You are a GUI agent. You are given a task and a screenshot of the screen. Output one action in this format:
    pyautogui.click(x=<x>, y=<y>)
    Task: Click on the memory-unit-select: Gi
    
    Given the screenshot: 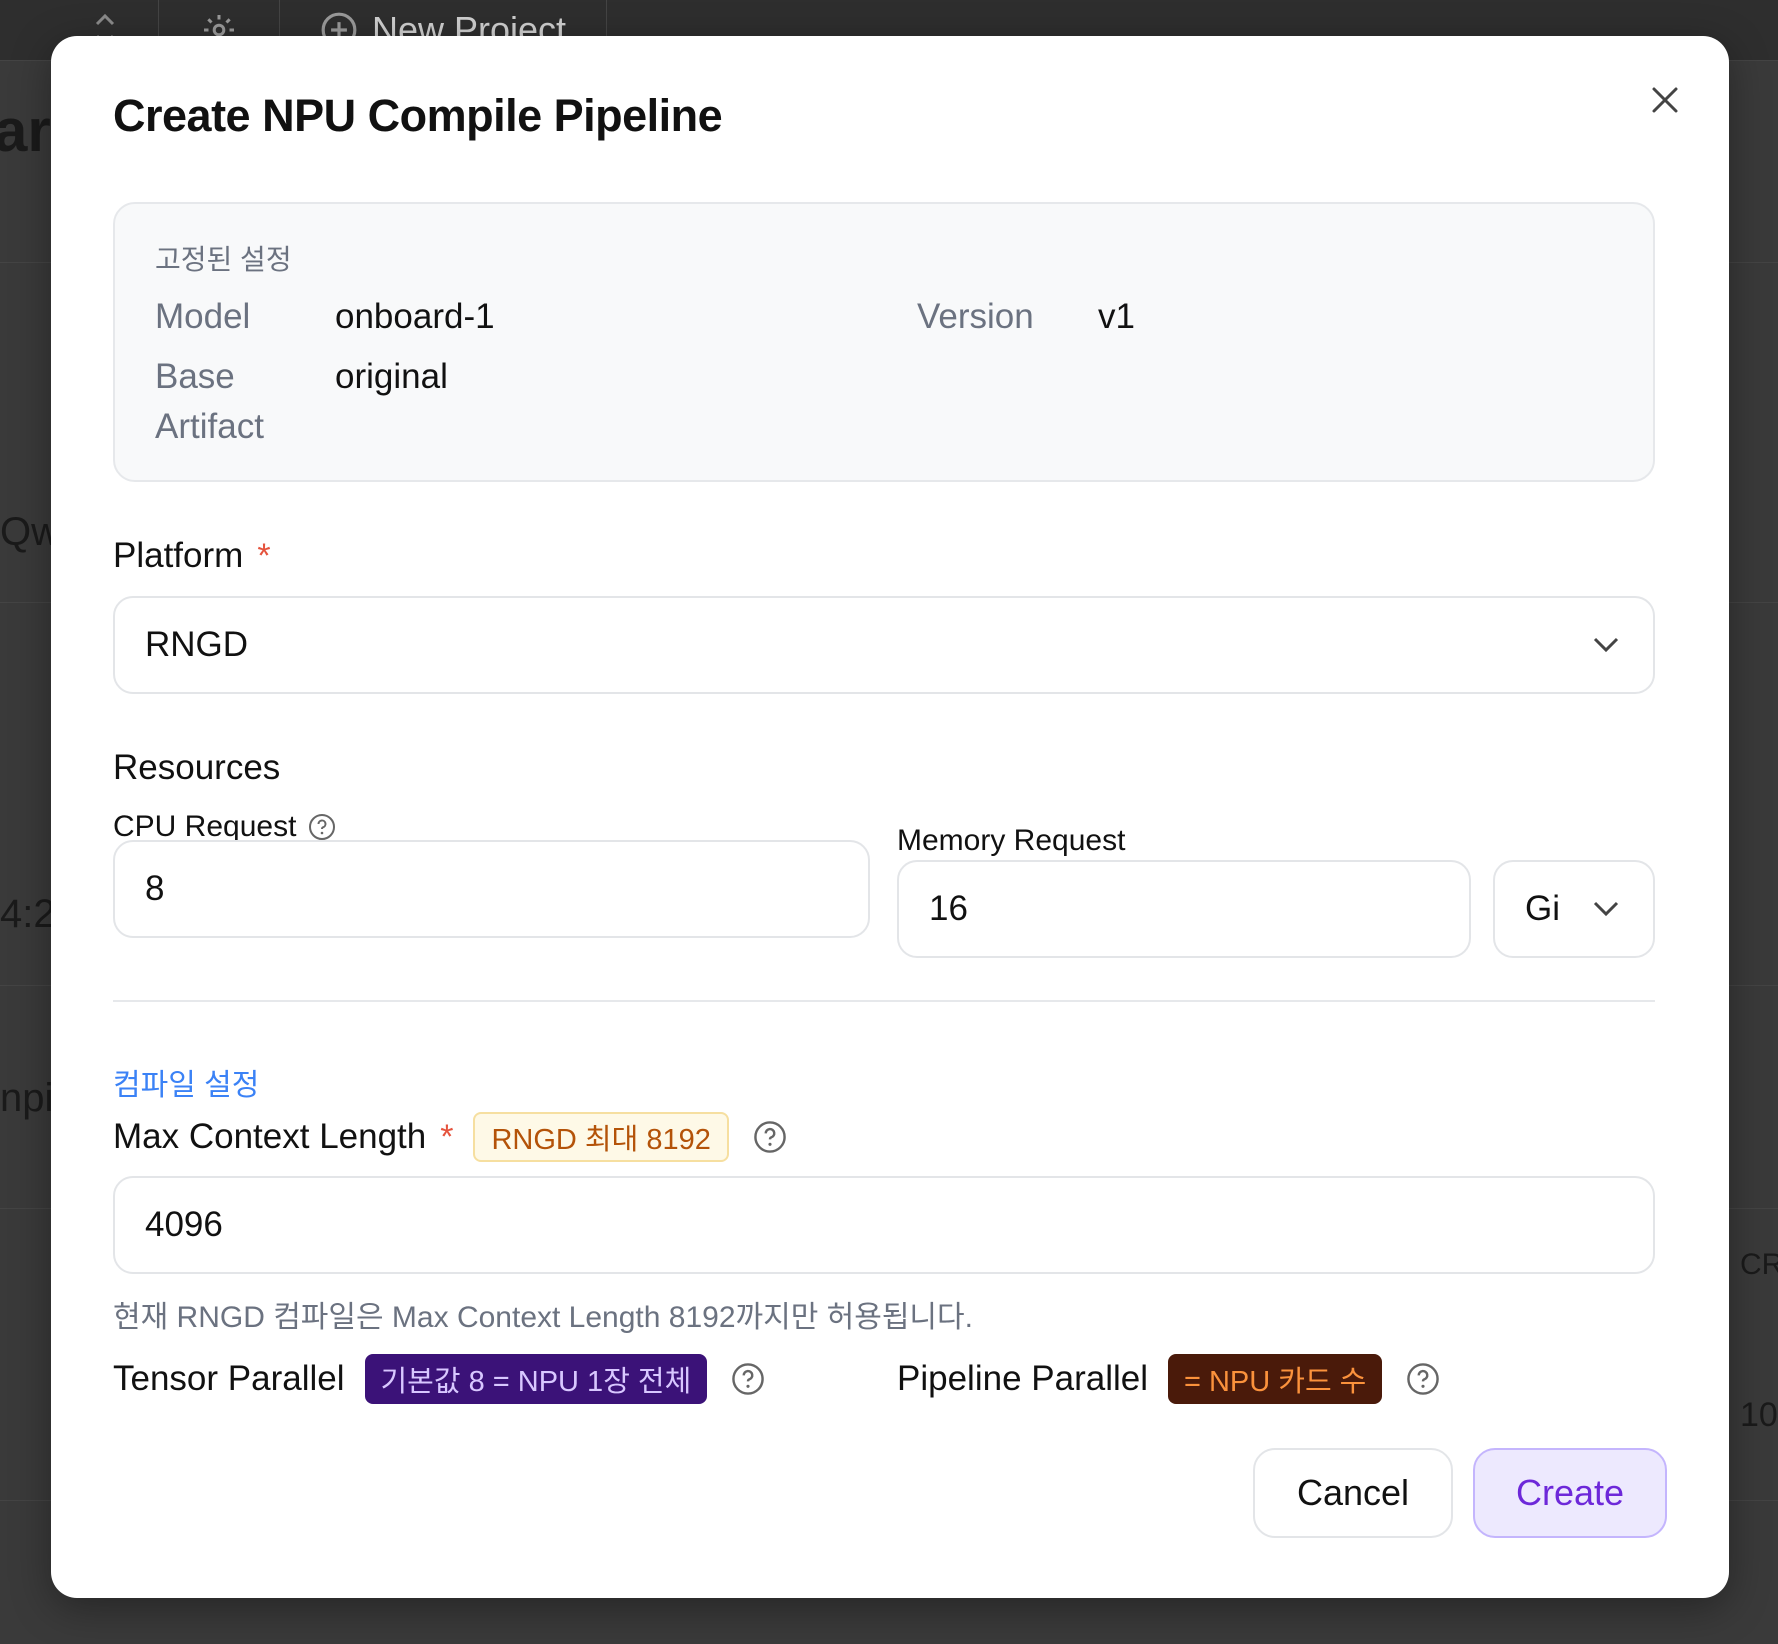 What is the action you would take?
    pyautogui.click(x=1574, y=909)
    